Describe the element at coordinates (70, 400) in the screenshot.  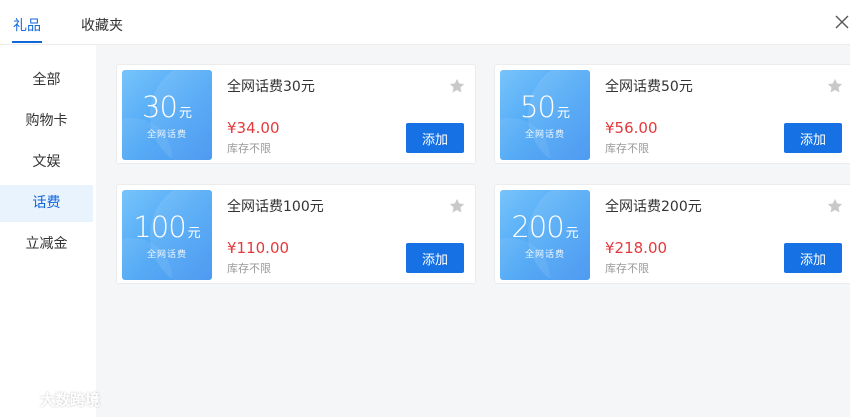
I see `watermark-text: 大数跨境` at that location.